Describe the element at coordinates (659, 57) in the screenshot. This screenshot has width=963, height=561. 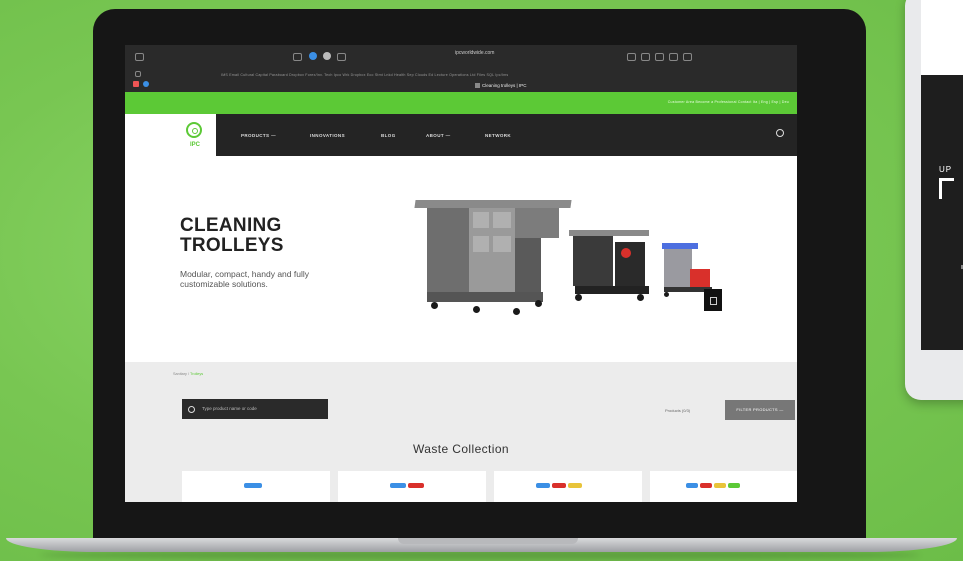
I see `history-icon` at that location.